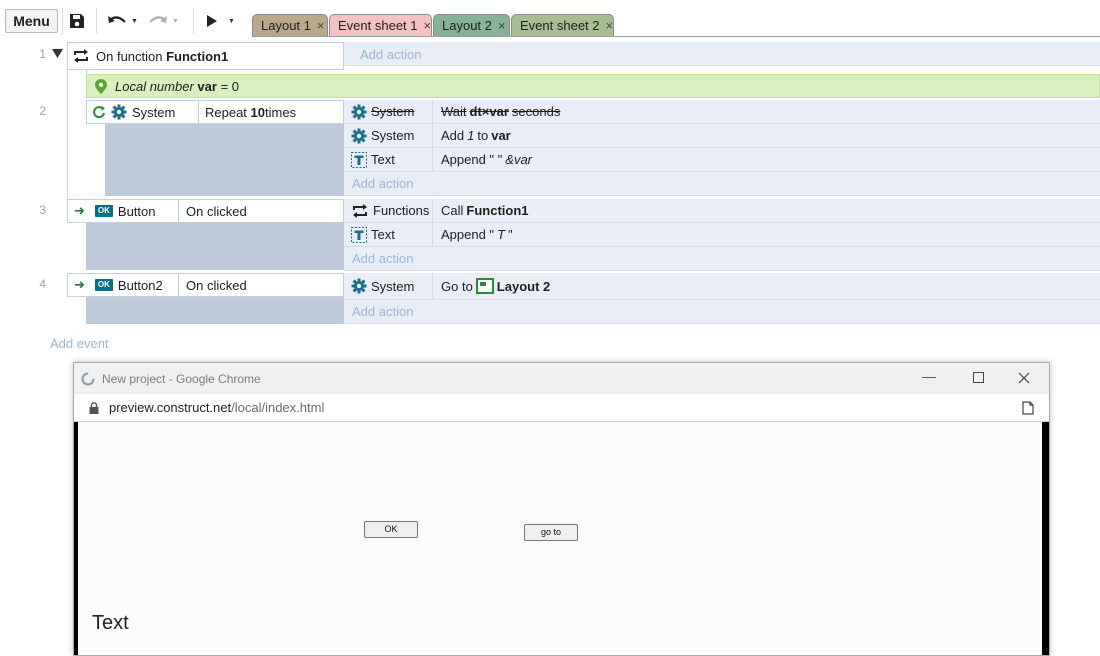  What do you see at coordinates (454, 111) in the screenshot?
I see `action-text-part: Wait` at bounding box center [454, 111].